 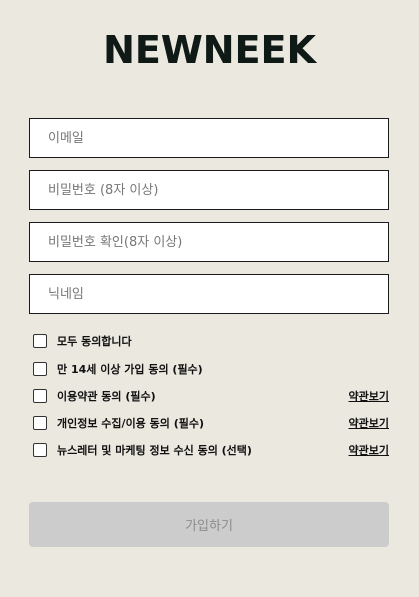 I want to click on nickname-input, so click(x=209, y=294).